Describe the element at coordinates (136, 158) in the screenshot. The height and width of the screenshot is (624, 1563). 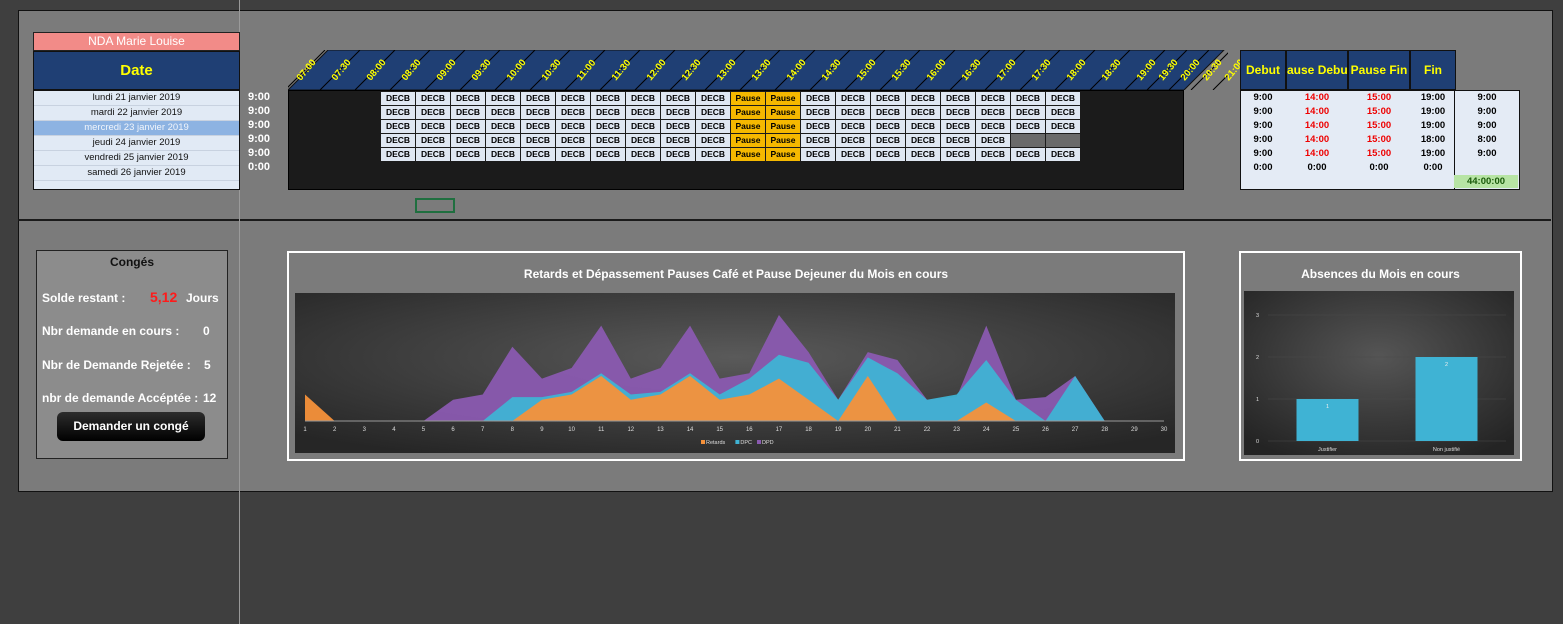
I see `date-row: vendredi 25 janvier 2019` at that location.